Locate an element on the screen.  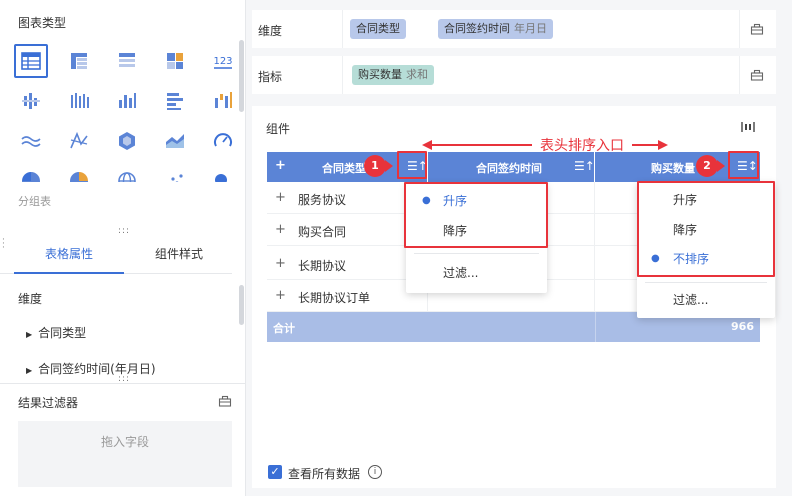
line-chart-icon is located at coordinates (31, 141).